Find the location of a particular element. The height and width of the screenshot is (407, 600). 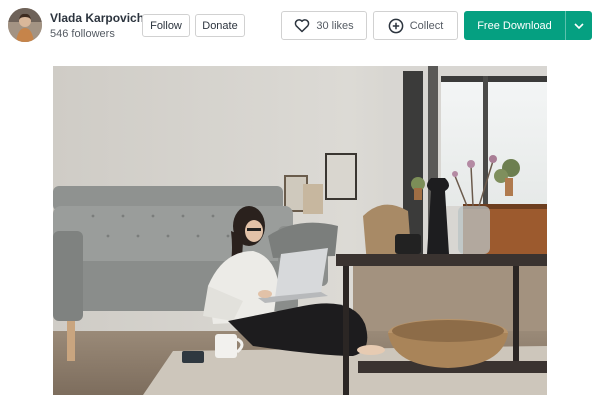

like-button: 30 likes is located at coordinates (324, 25).